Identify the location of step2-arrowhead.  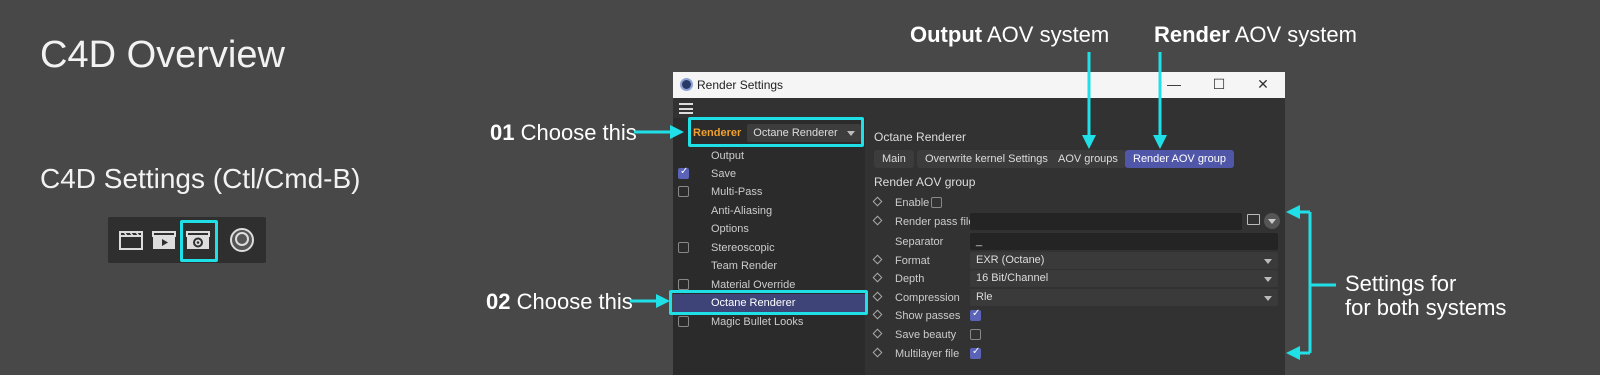
(663, 301).